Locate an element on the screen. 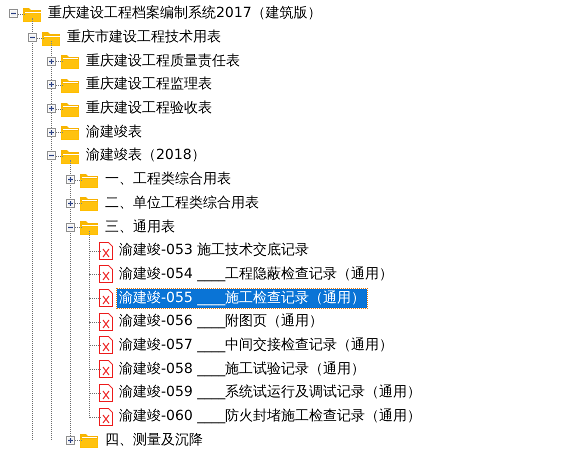 The image size is (574, 465). tree-item: 四、测量及沉降 is located at coordinates (154, 440).